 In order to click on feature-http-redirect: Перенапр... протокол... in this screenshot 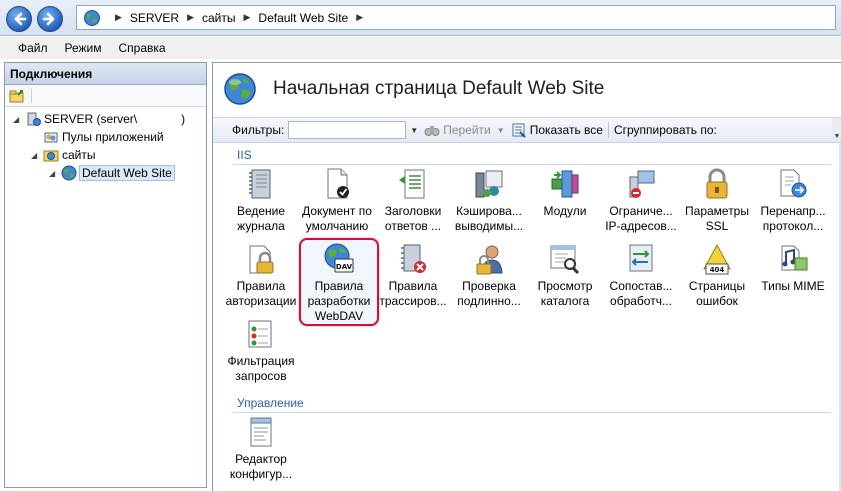, I will do `click(793, 200)`.